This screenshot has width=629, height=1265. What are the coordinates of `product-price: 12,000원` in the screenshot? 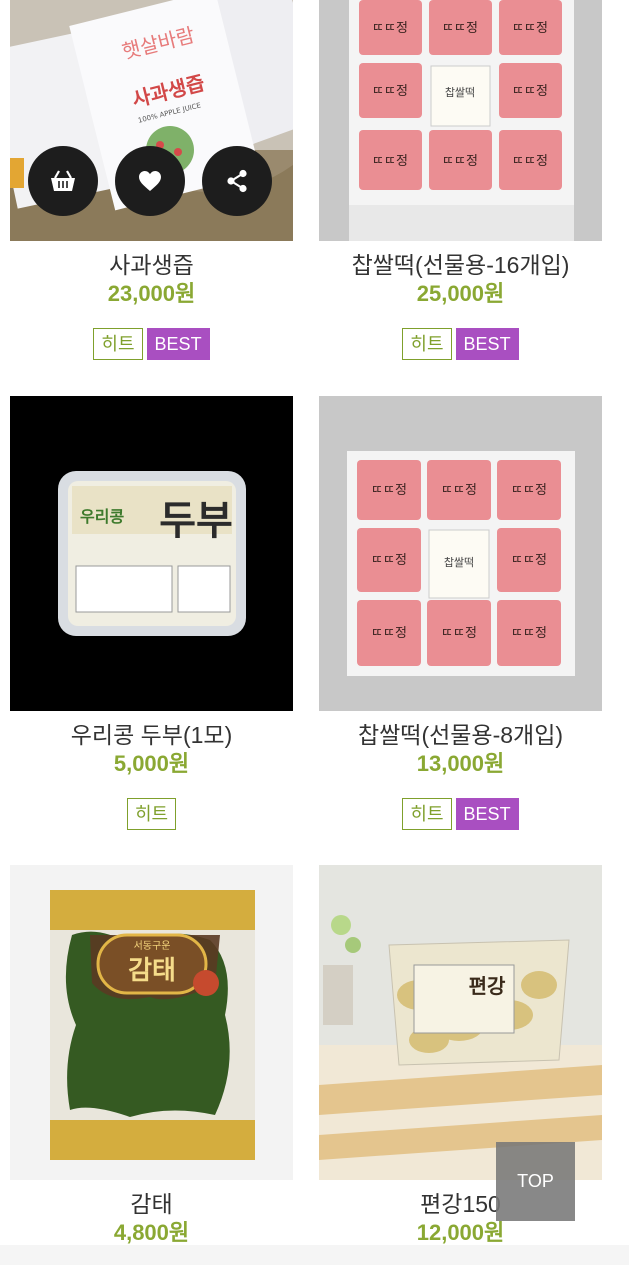 It's located at (460, 1232).